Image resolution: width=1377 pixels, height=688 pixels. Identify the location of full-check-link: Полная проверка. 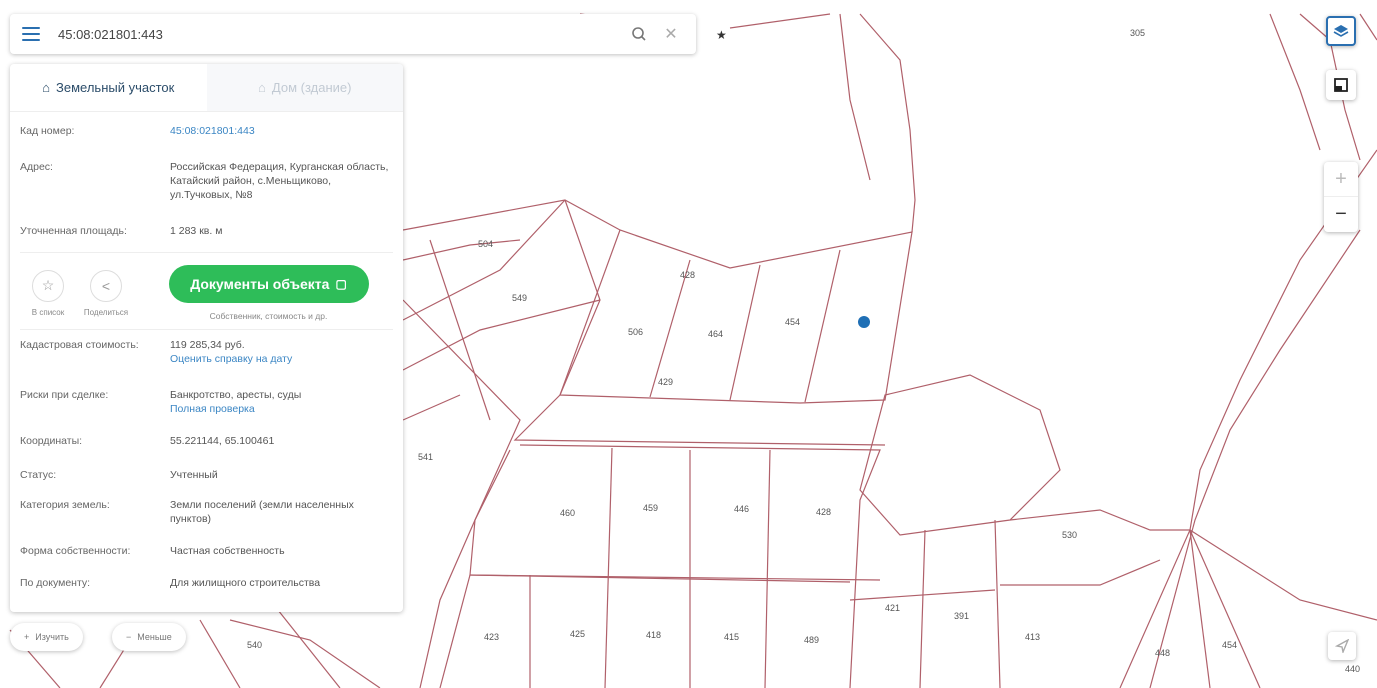
(212, 409).